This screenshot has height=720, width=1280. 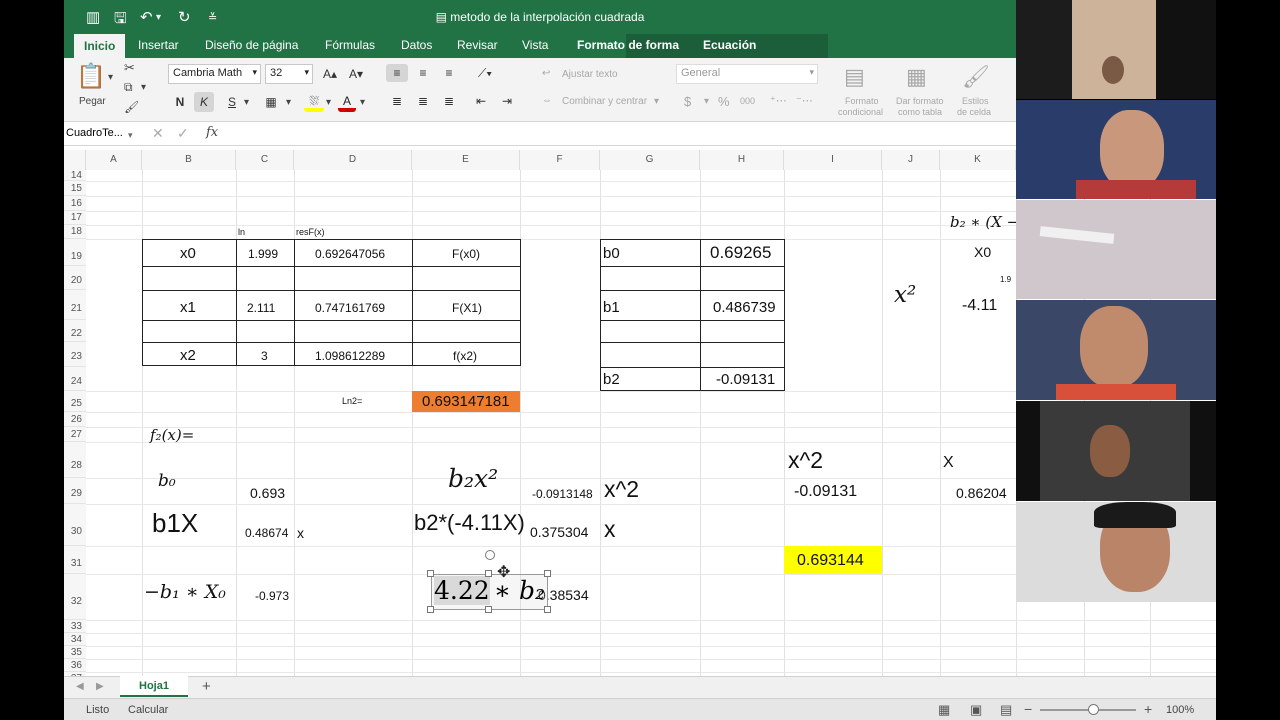 I want to click on equation-text-box: 4.22 ∗ b₂, so click(x=489, y=592).